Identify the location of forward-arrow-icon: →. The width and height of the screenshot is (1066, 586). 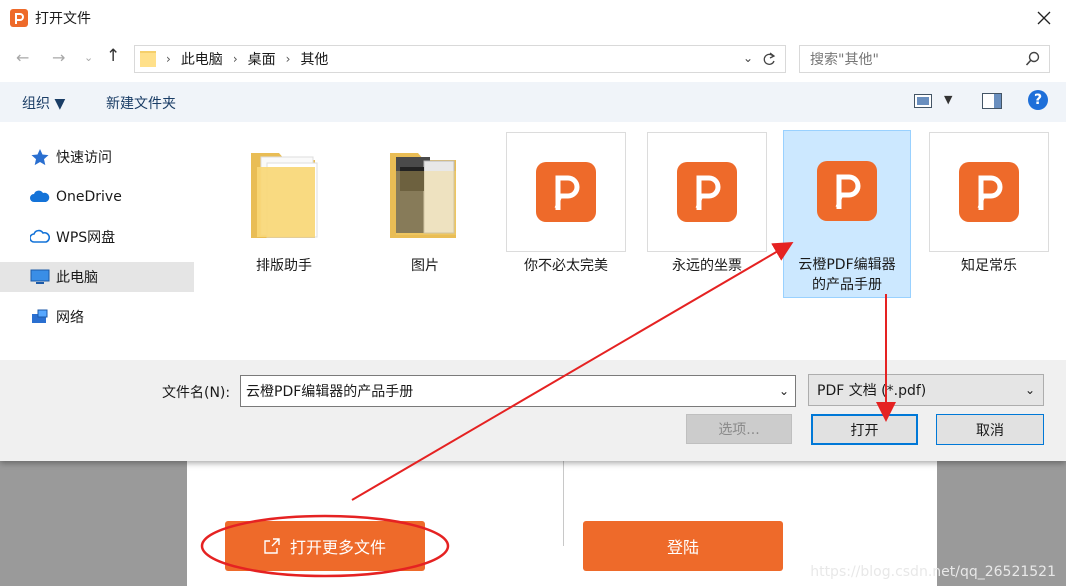
(58, 57).